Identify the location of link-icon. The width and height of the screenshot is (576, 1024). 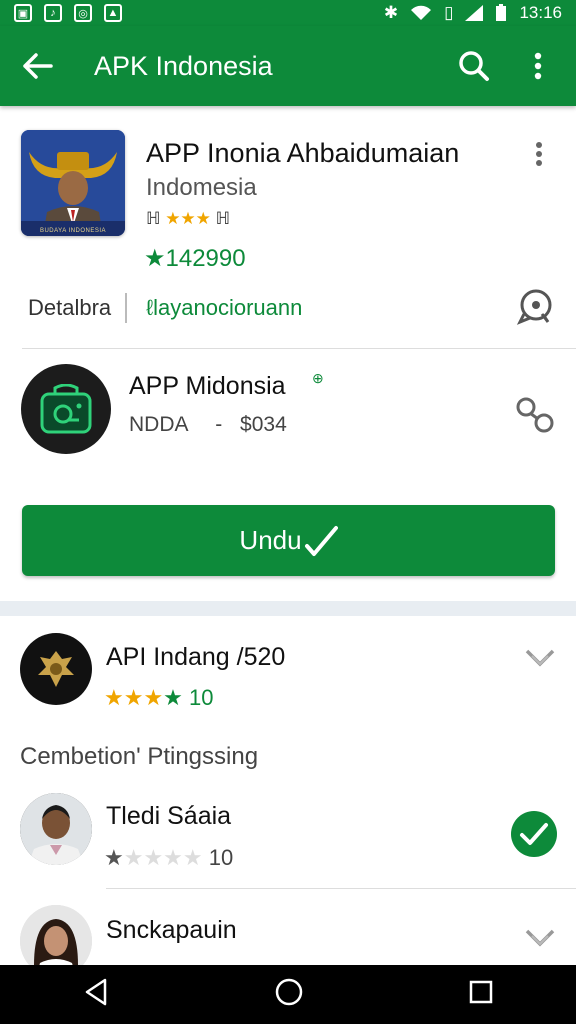
(535, 417).